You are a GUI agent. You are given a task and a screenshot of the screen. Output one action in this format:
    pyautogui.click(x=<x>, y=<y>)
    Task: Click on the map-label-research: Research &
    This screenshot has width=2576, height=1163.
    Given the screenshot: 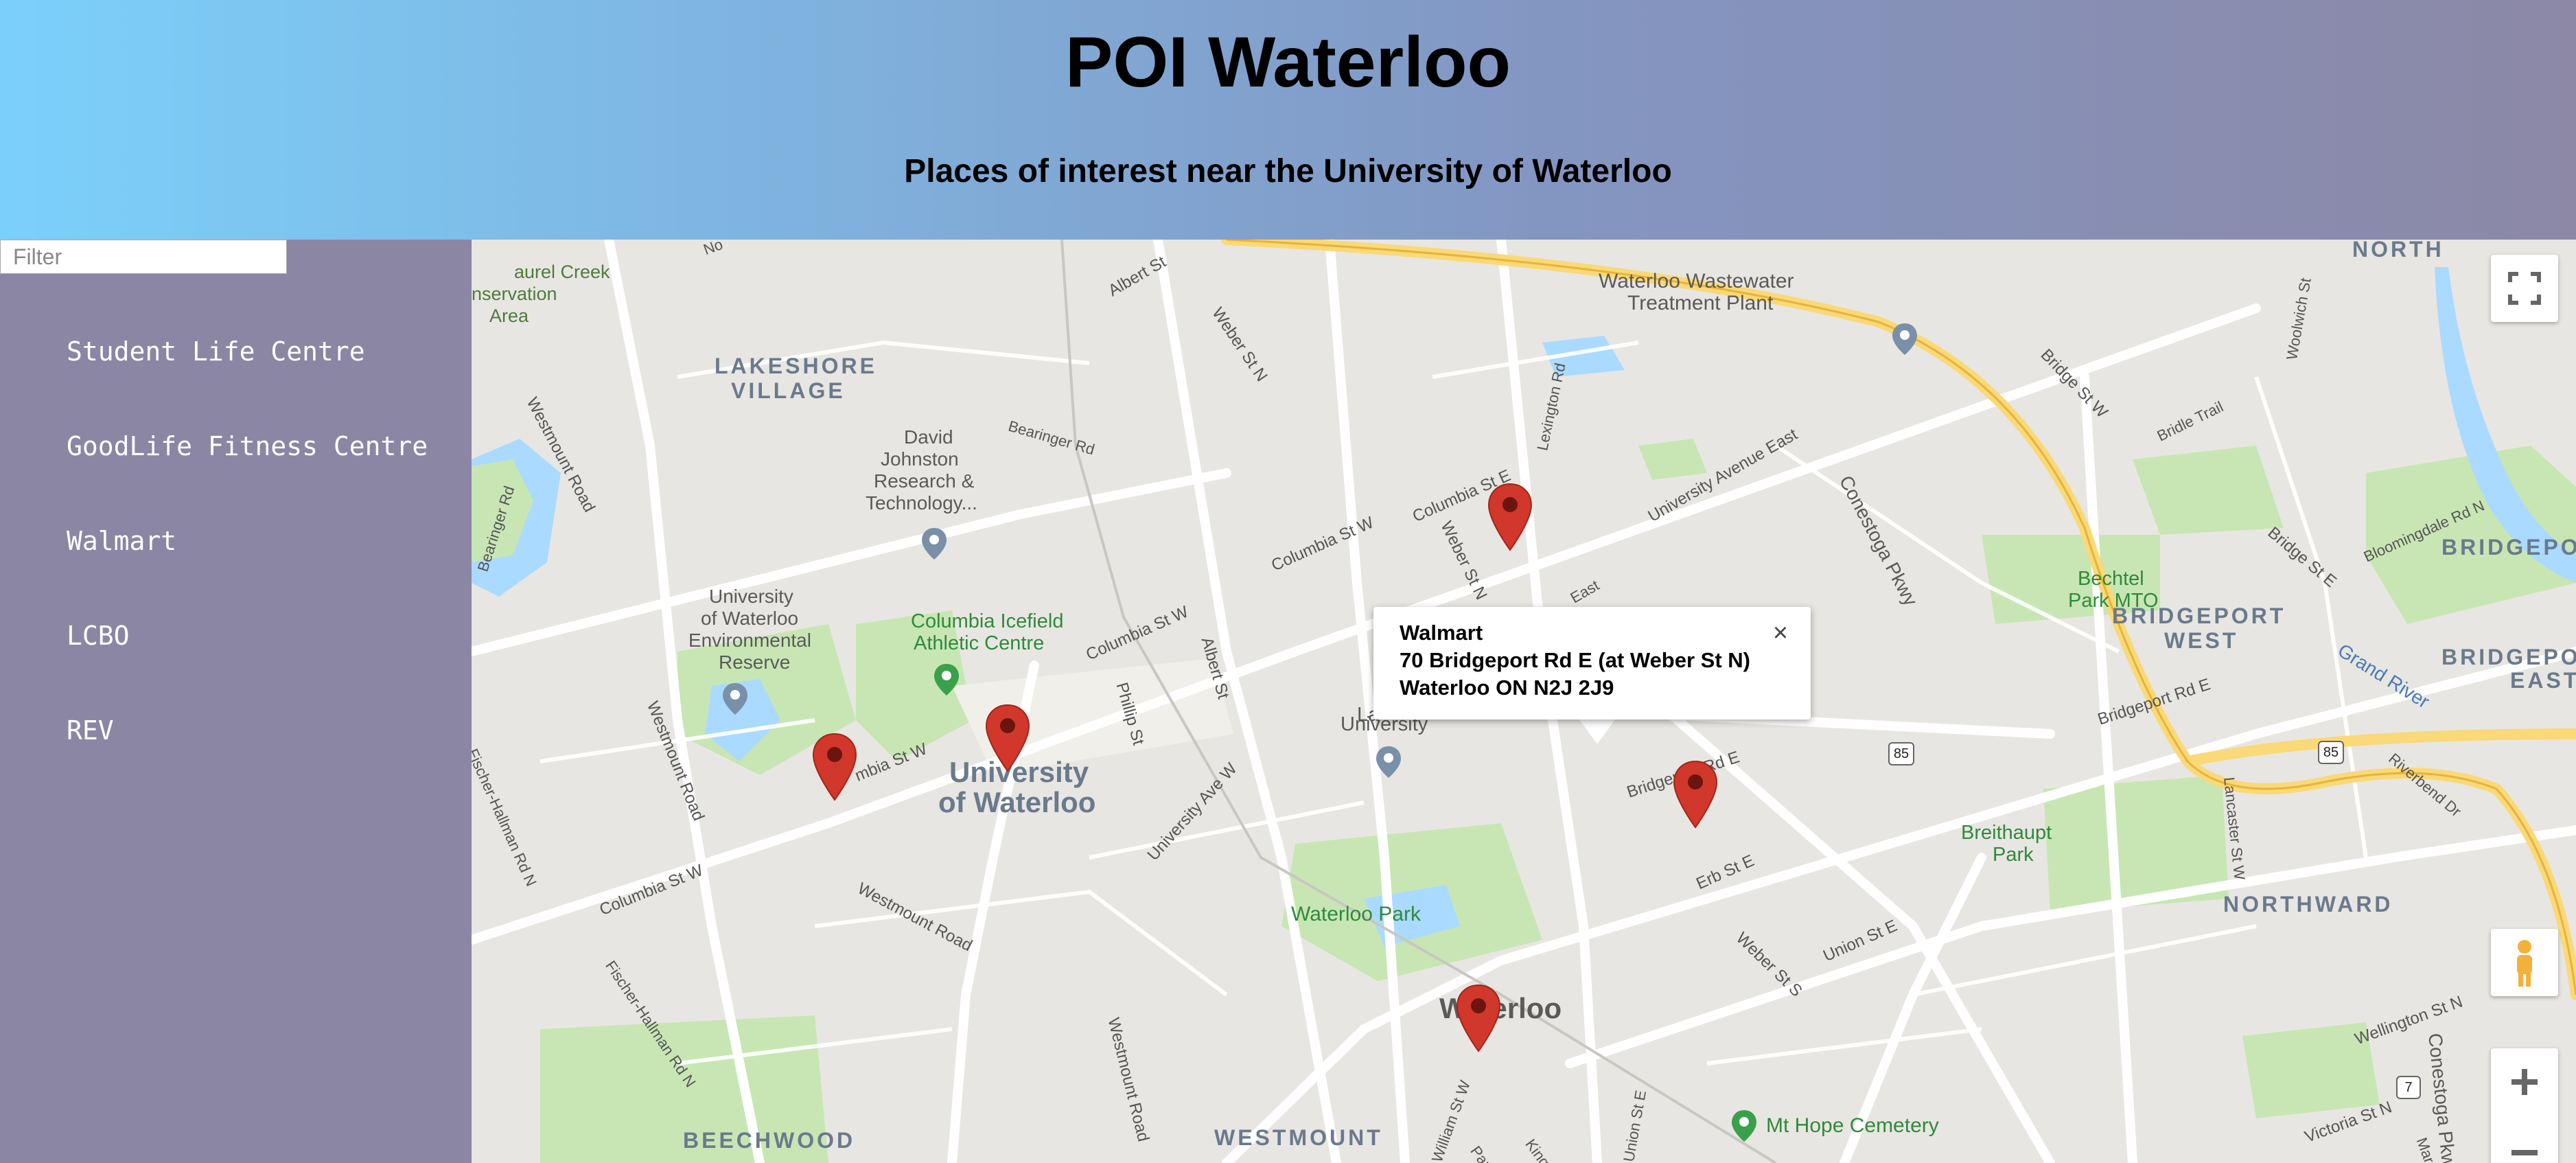 What is the action you would take?
    pyautogui.click(x=924, y=481)
    